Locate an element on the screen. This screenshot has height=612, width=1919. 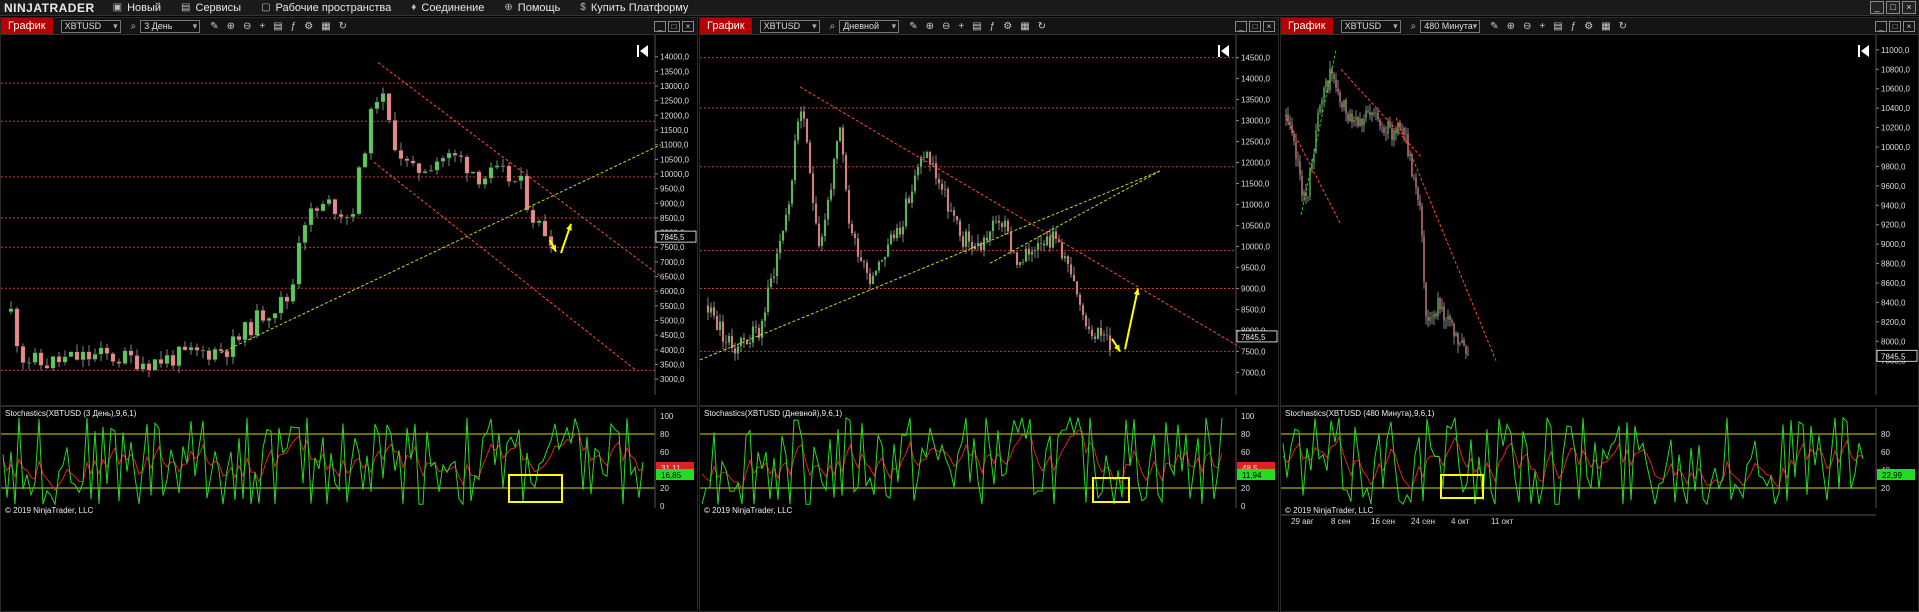
menu-item-1: ▤ Сервисы is located at coordinates (211, 8).